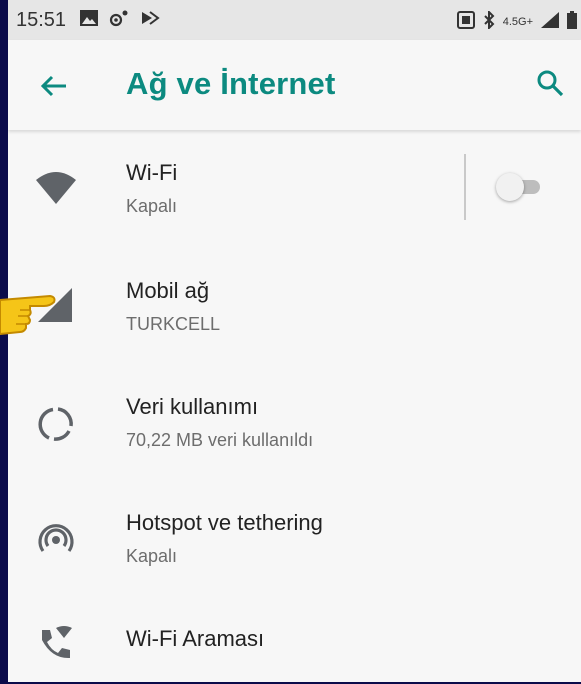 The image size is (581, 684). What do you see at coordinates (30, 310) in the screenshot?
I see `pointing-hand-icon` at bounding box center [30, 310].